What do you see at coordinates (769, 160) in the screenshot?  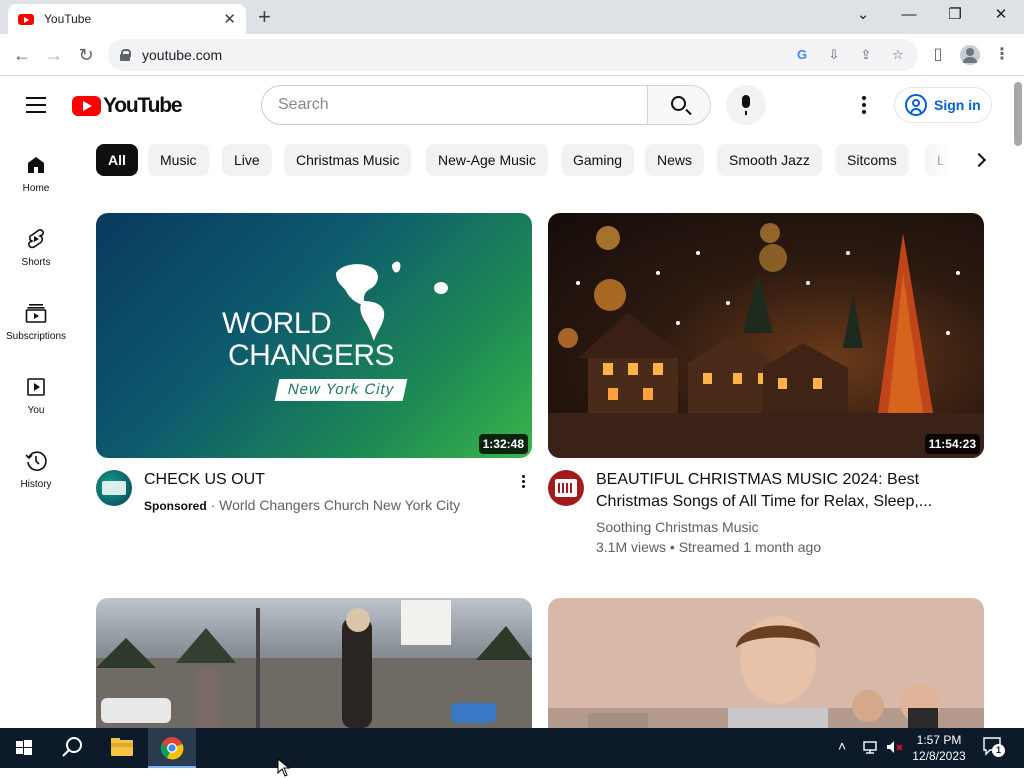 I see `chip-smooth-jazz: Smooth Jazz` at bounding box center [769, 160].